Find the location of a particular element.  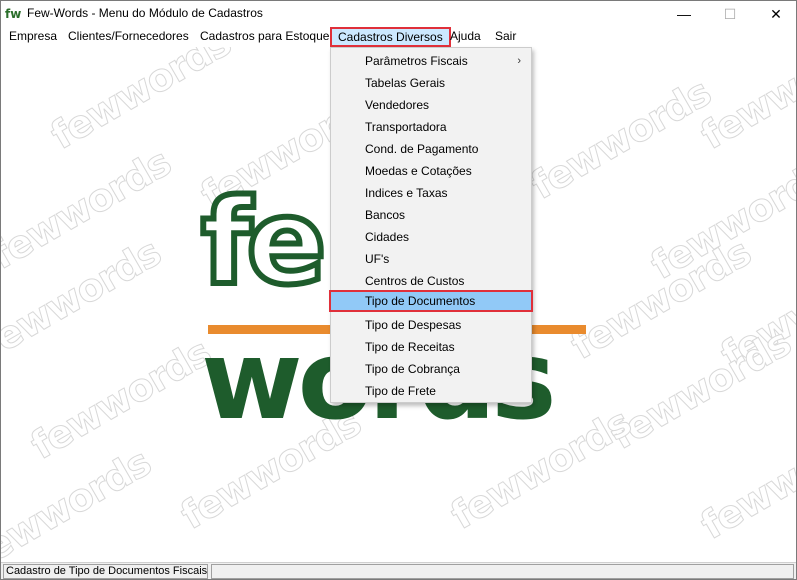

menu-item-tipo-documentos: Tipo de Documentos is located at coordinates (431, 301).